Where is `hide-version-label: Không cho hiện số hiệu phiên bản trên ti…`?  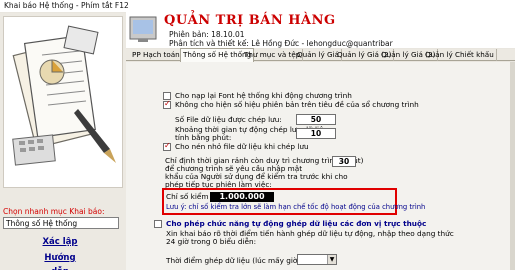 hide-version-label: Không cho hiện số hiệu phiên bản trên ti… is located at coordinates (297, 104).